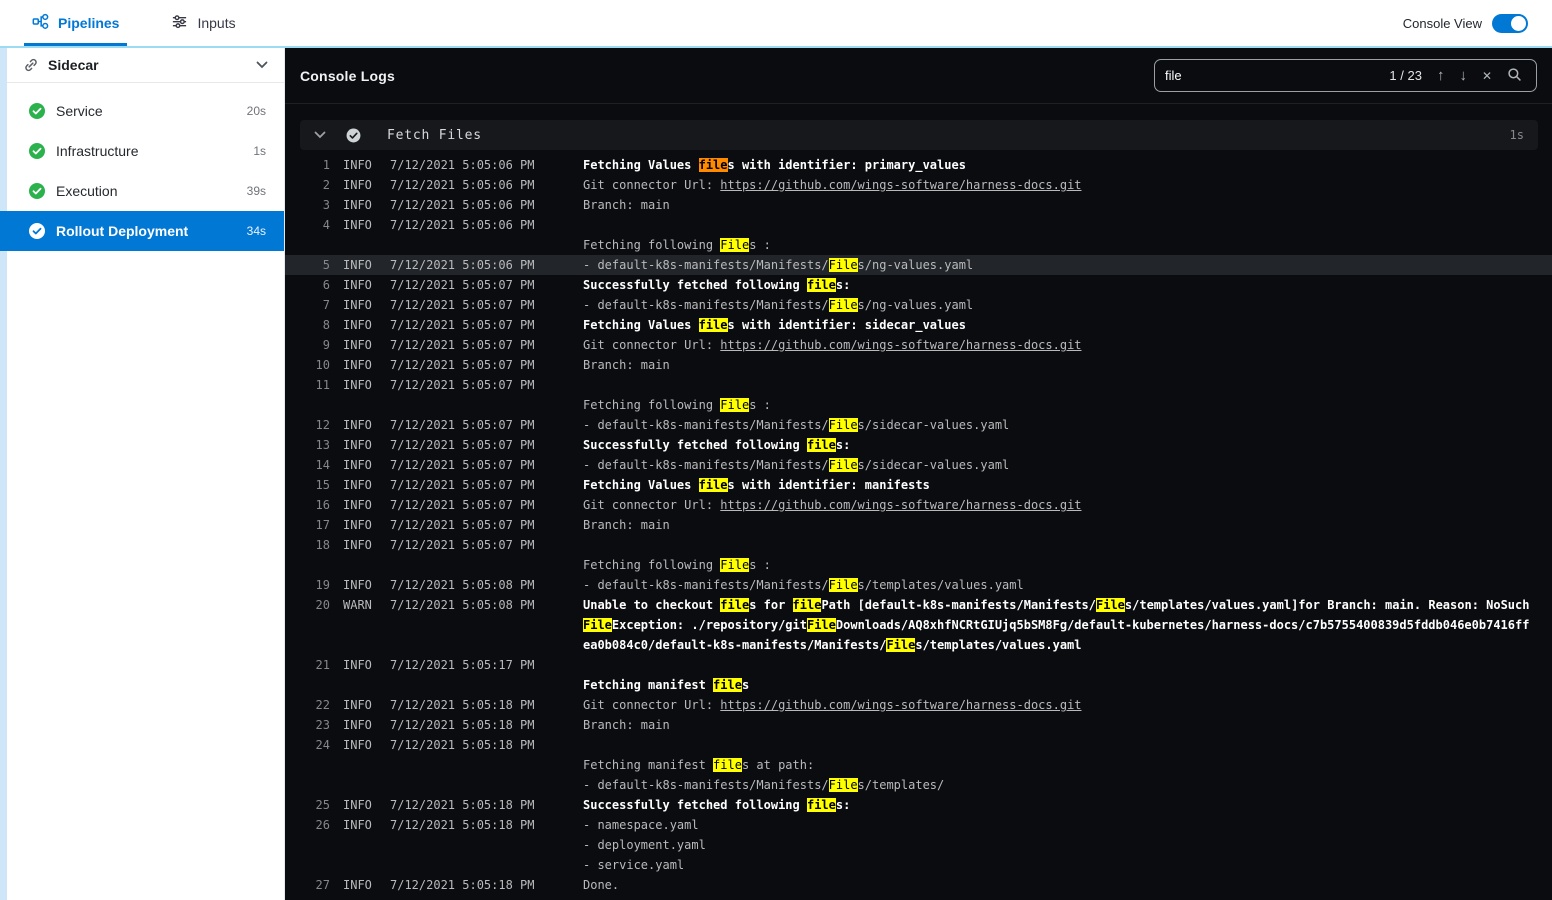 Image resolution: width=1552 pixels, height=900 pixels. What do you see at coordinates (37, 151) in the screenshot?
I see `success-check-icon` at bounding box center [37, 151].